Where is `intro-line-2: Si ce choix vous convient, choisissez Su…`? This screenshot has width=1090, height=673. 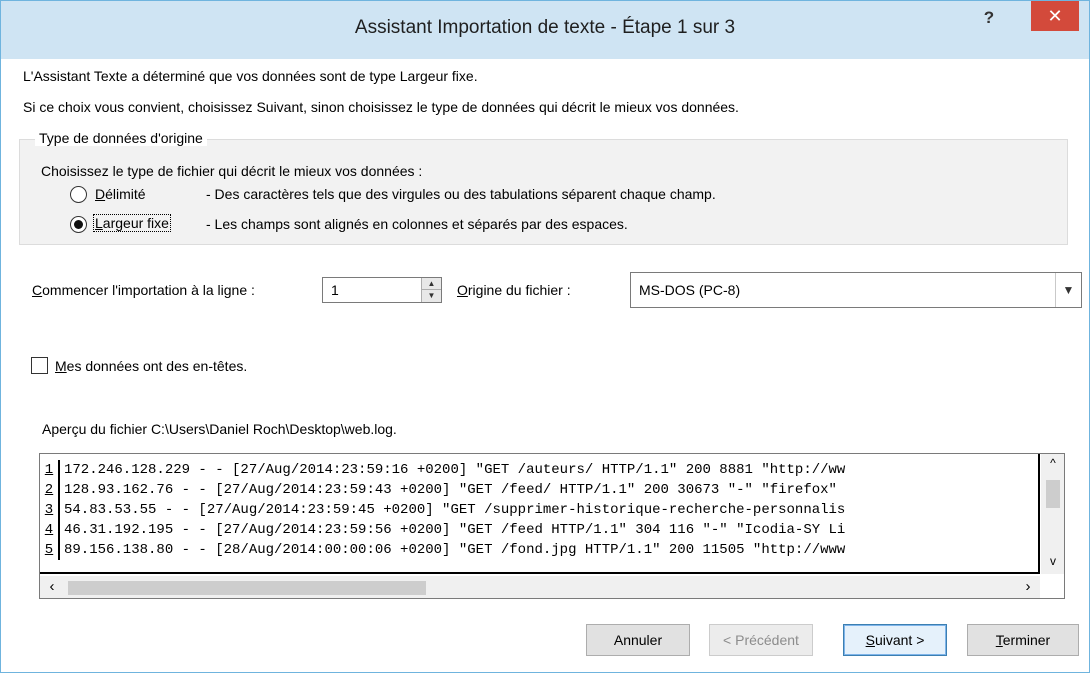 intro-line-2: Si ce choix vous convient, choisissez Su… is located at coordinates (381, 107).